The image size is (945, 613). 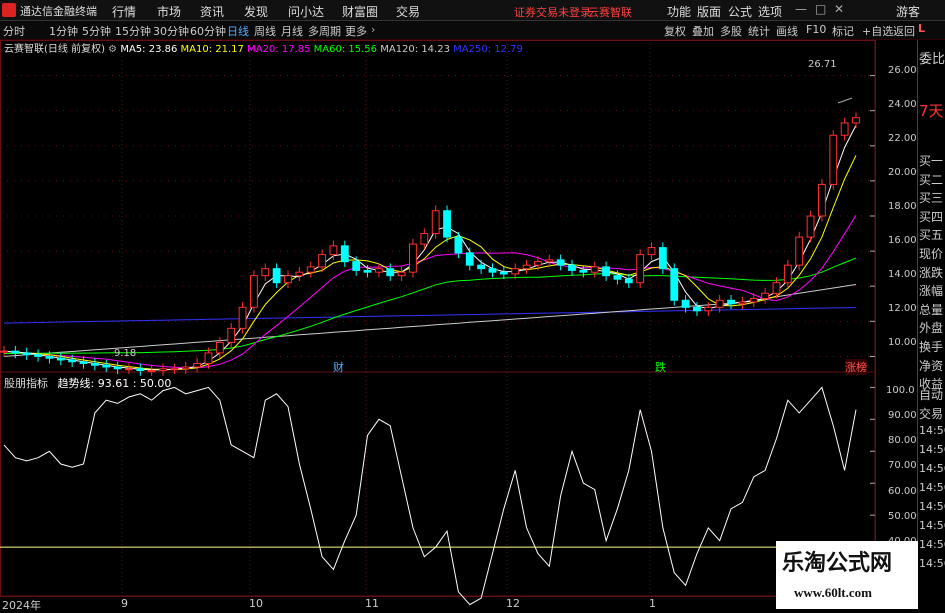 What do you see at coordinates (256, 11) in the screenshot?
I see `menu-discover: 发现` at bounding box center [256, 11].